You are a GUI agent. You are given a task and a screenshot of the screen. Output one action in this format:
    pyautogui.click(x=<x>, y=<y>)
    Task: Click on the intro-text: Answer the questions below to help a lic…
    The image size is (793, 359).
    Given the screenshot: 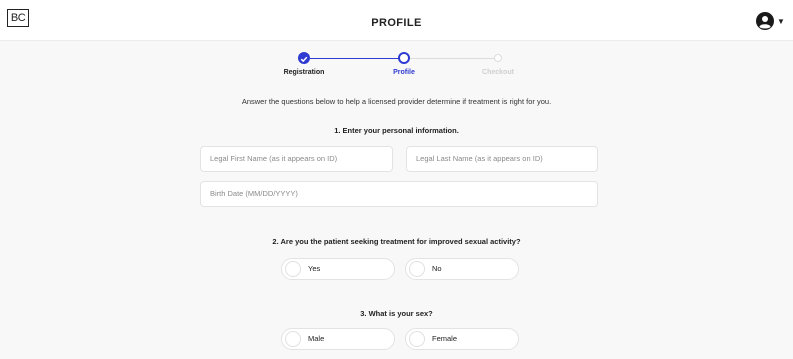 What is the action you would take?
    pyautogui.click(x=396, y=101)
    